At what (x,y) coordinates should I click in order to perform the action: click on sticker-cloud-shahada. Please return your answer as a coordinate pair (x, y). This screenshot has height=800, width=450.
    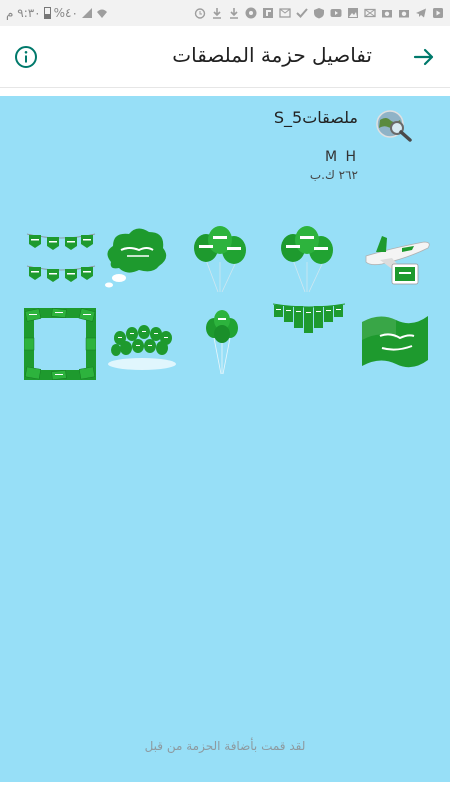
    Looking at the image, I should click on (135, 258).